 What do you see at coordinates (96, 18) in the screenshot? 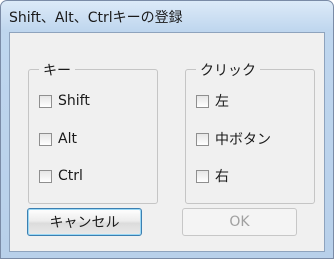
I see `window-title: Shift、Alt、Ctrlキーの登録` at bounding box center [96, 18].